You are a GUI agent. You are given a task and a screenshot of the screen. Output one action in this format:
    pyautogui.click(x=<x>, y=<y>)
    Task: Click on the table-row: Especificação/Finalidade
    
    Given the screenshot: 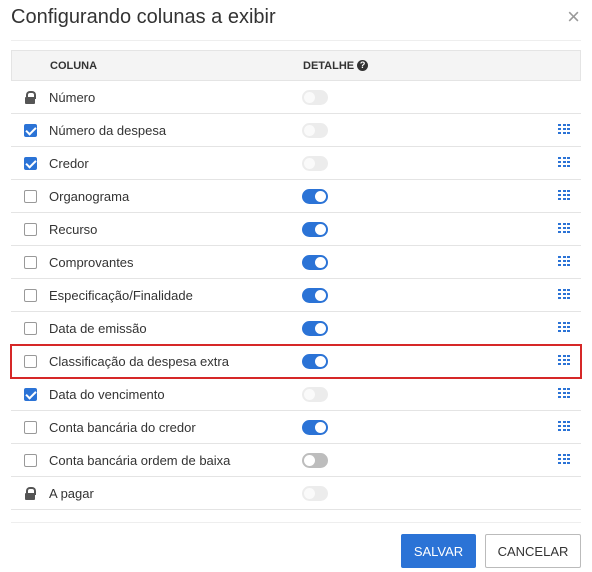 What is the action you would take?
    pyautogui.click(x=296, y=295)
    